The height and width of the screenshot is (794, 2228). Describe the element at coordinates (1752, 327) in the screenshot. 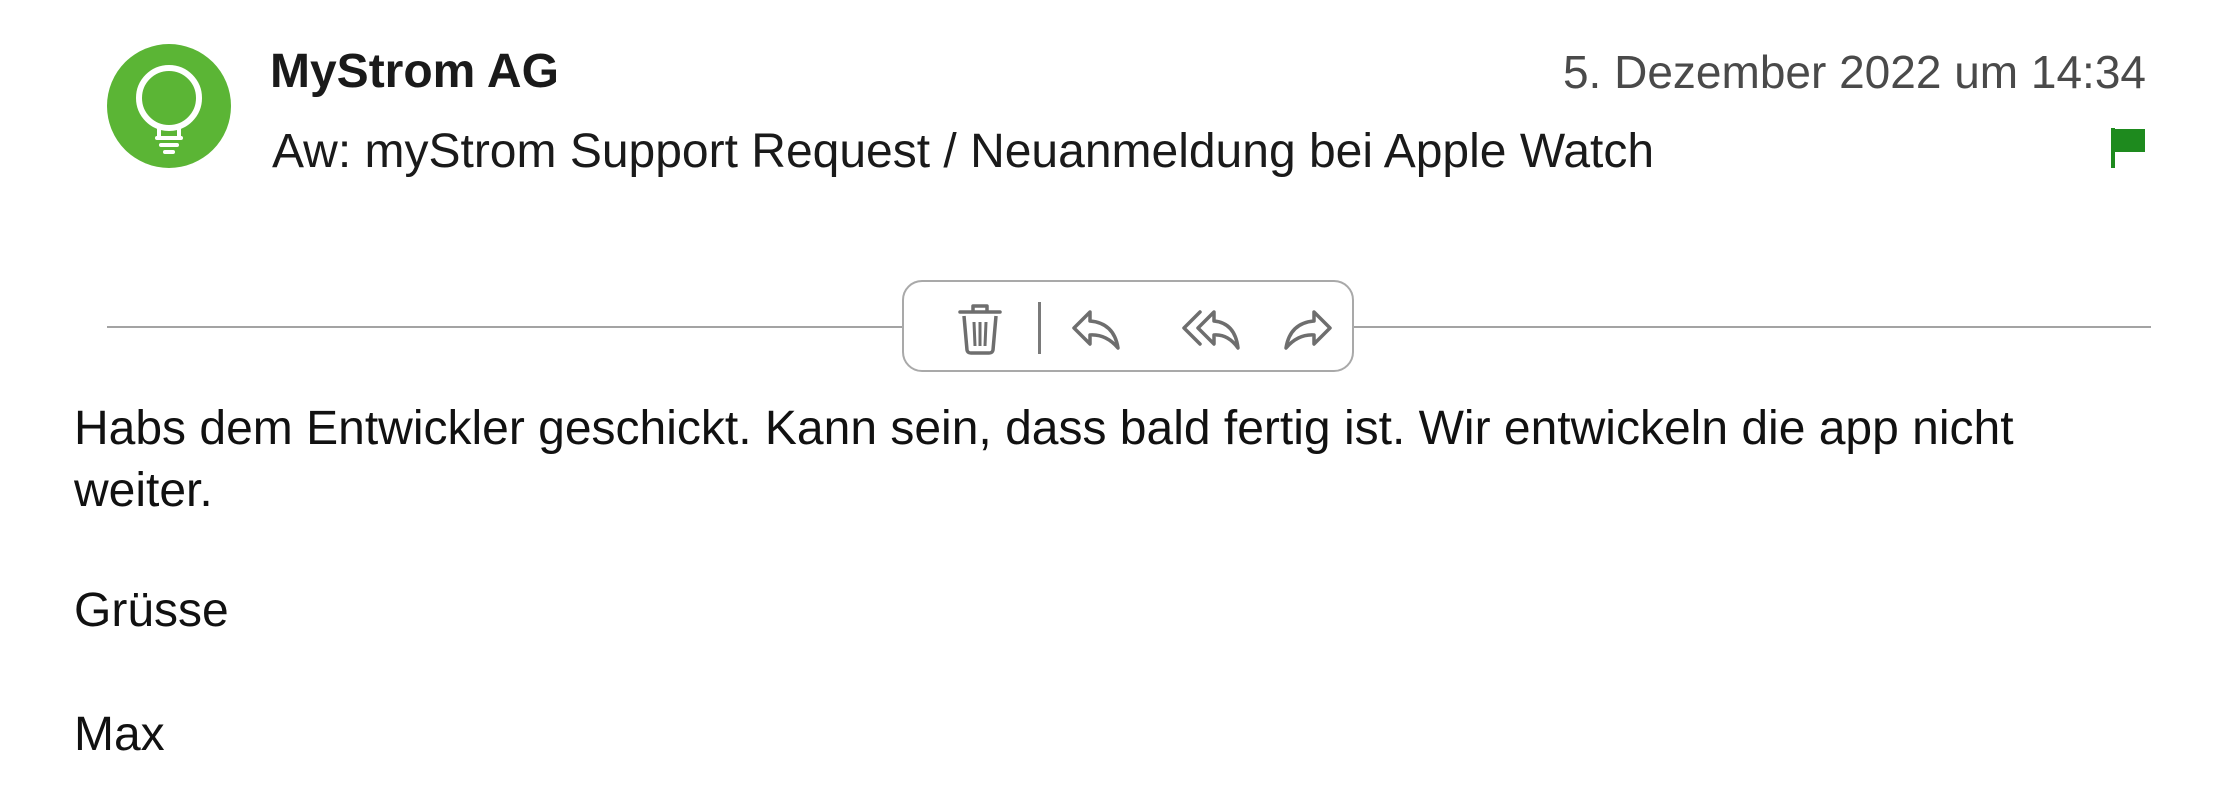

I see `header-divider-right` at that location.